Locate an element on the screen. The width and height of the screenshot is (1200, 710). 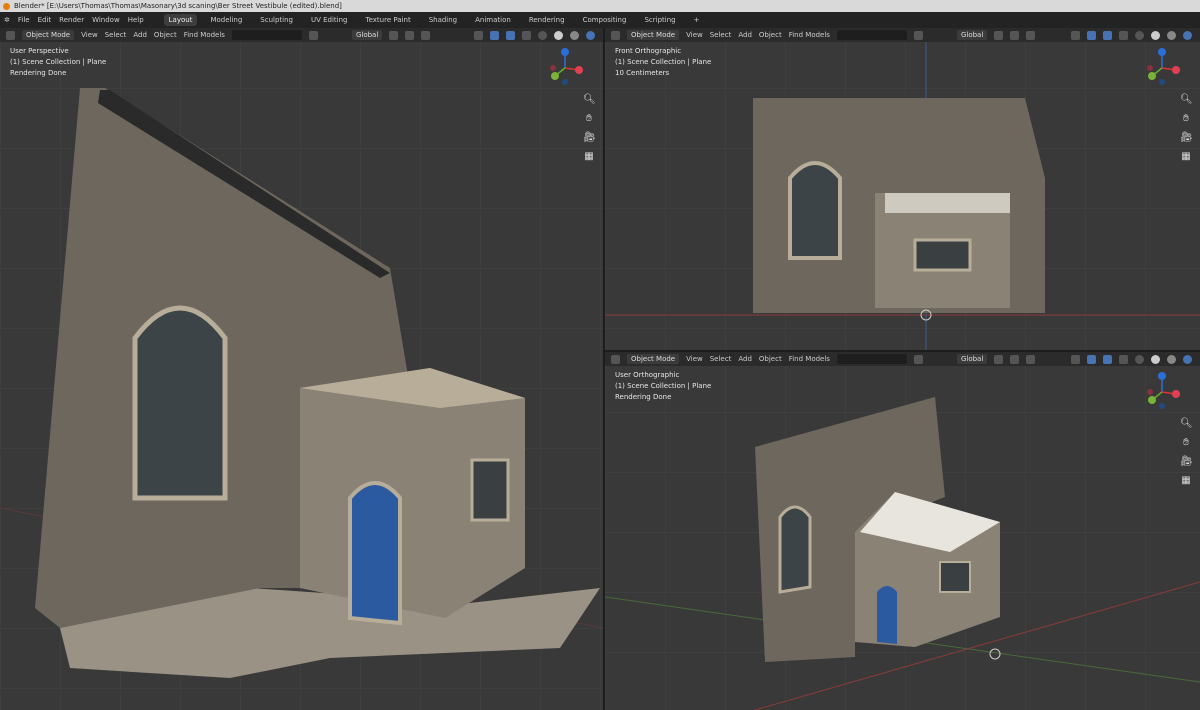
tab-rendering: Rendering is located at coordinates (547, 20).